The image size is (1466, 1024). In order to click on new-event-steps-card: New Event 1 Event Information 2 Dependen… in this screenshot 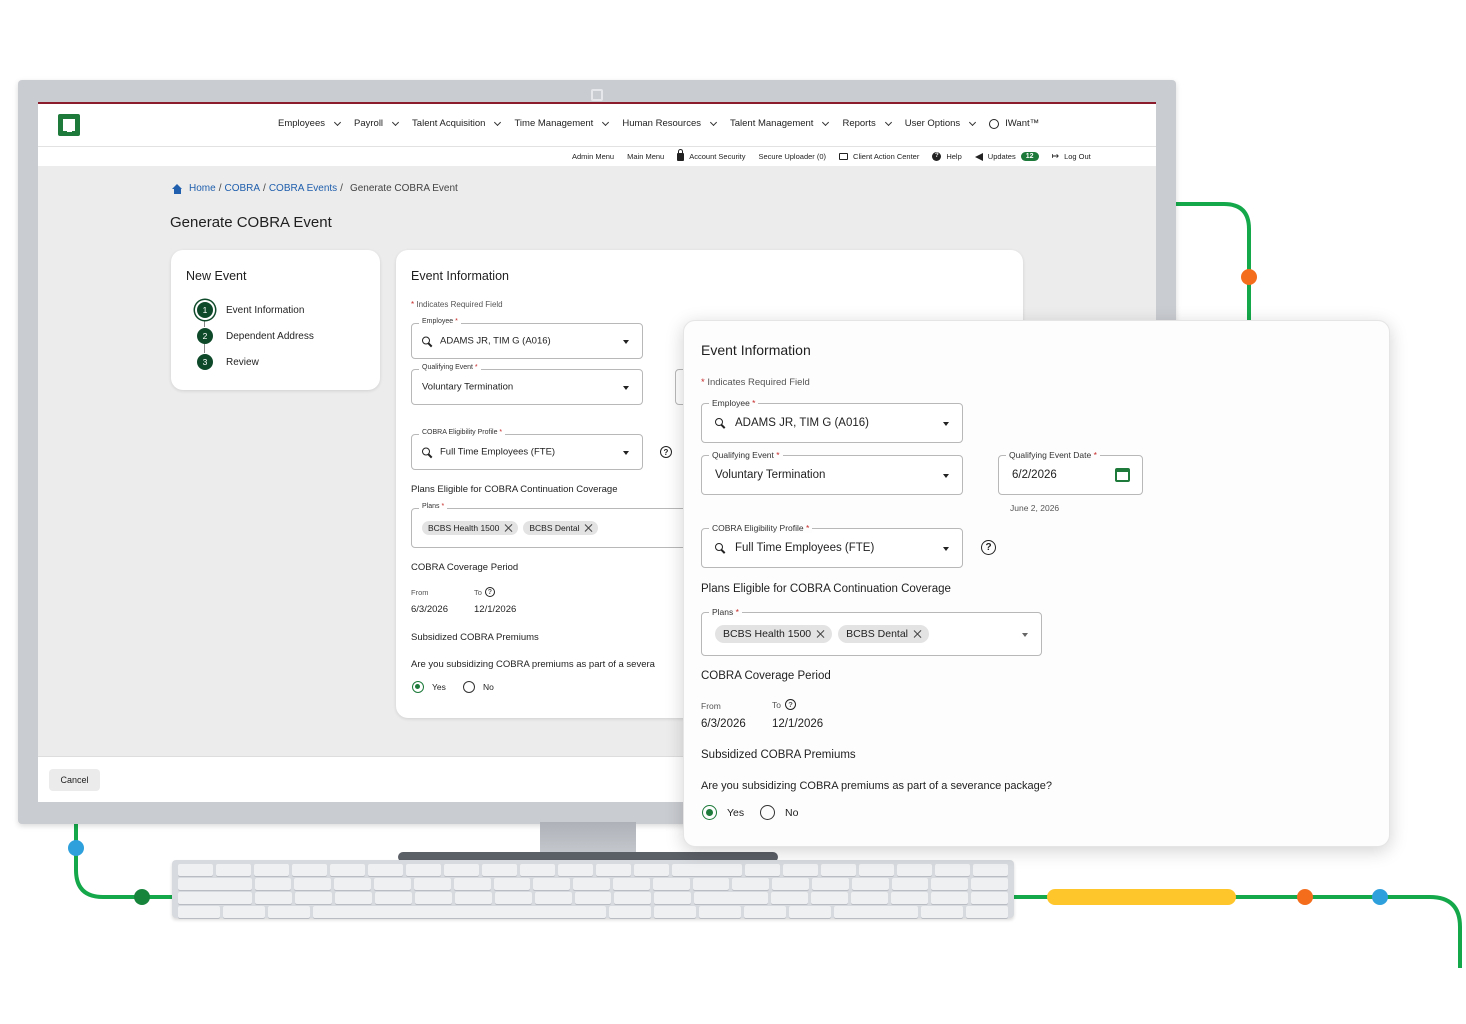, I will do `click(275, 320)`.